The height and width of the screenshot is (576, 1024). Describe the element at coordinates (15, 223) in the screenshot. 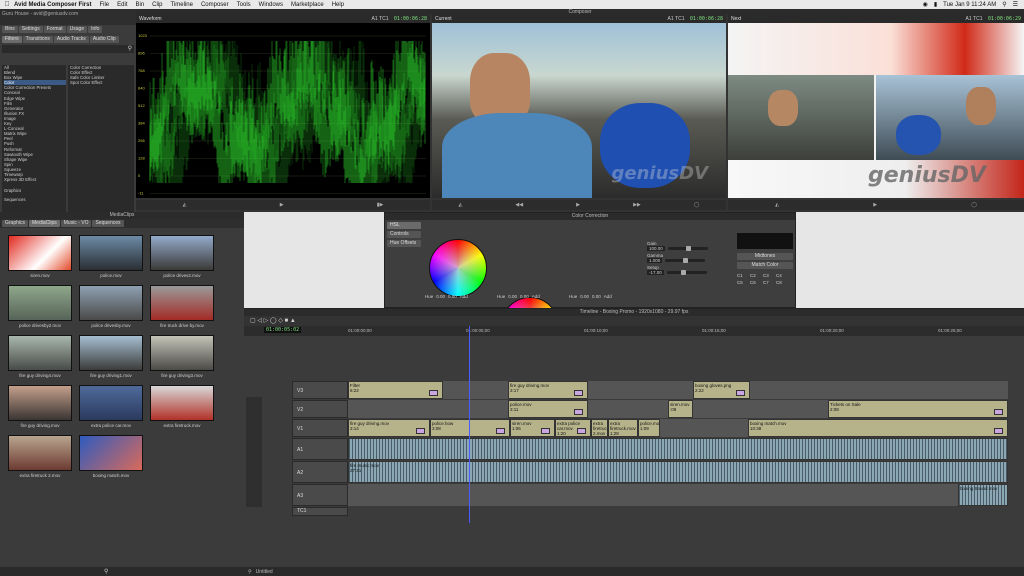

I see `tab-graphics: Graphics` at that location.